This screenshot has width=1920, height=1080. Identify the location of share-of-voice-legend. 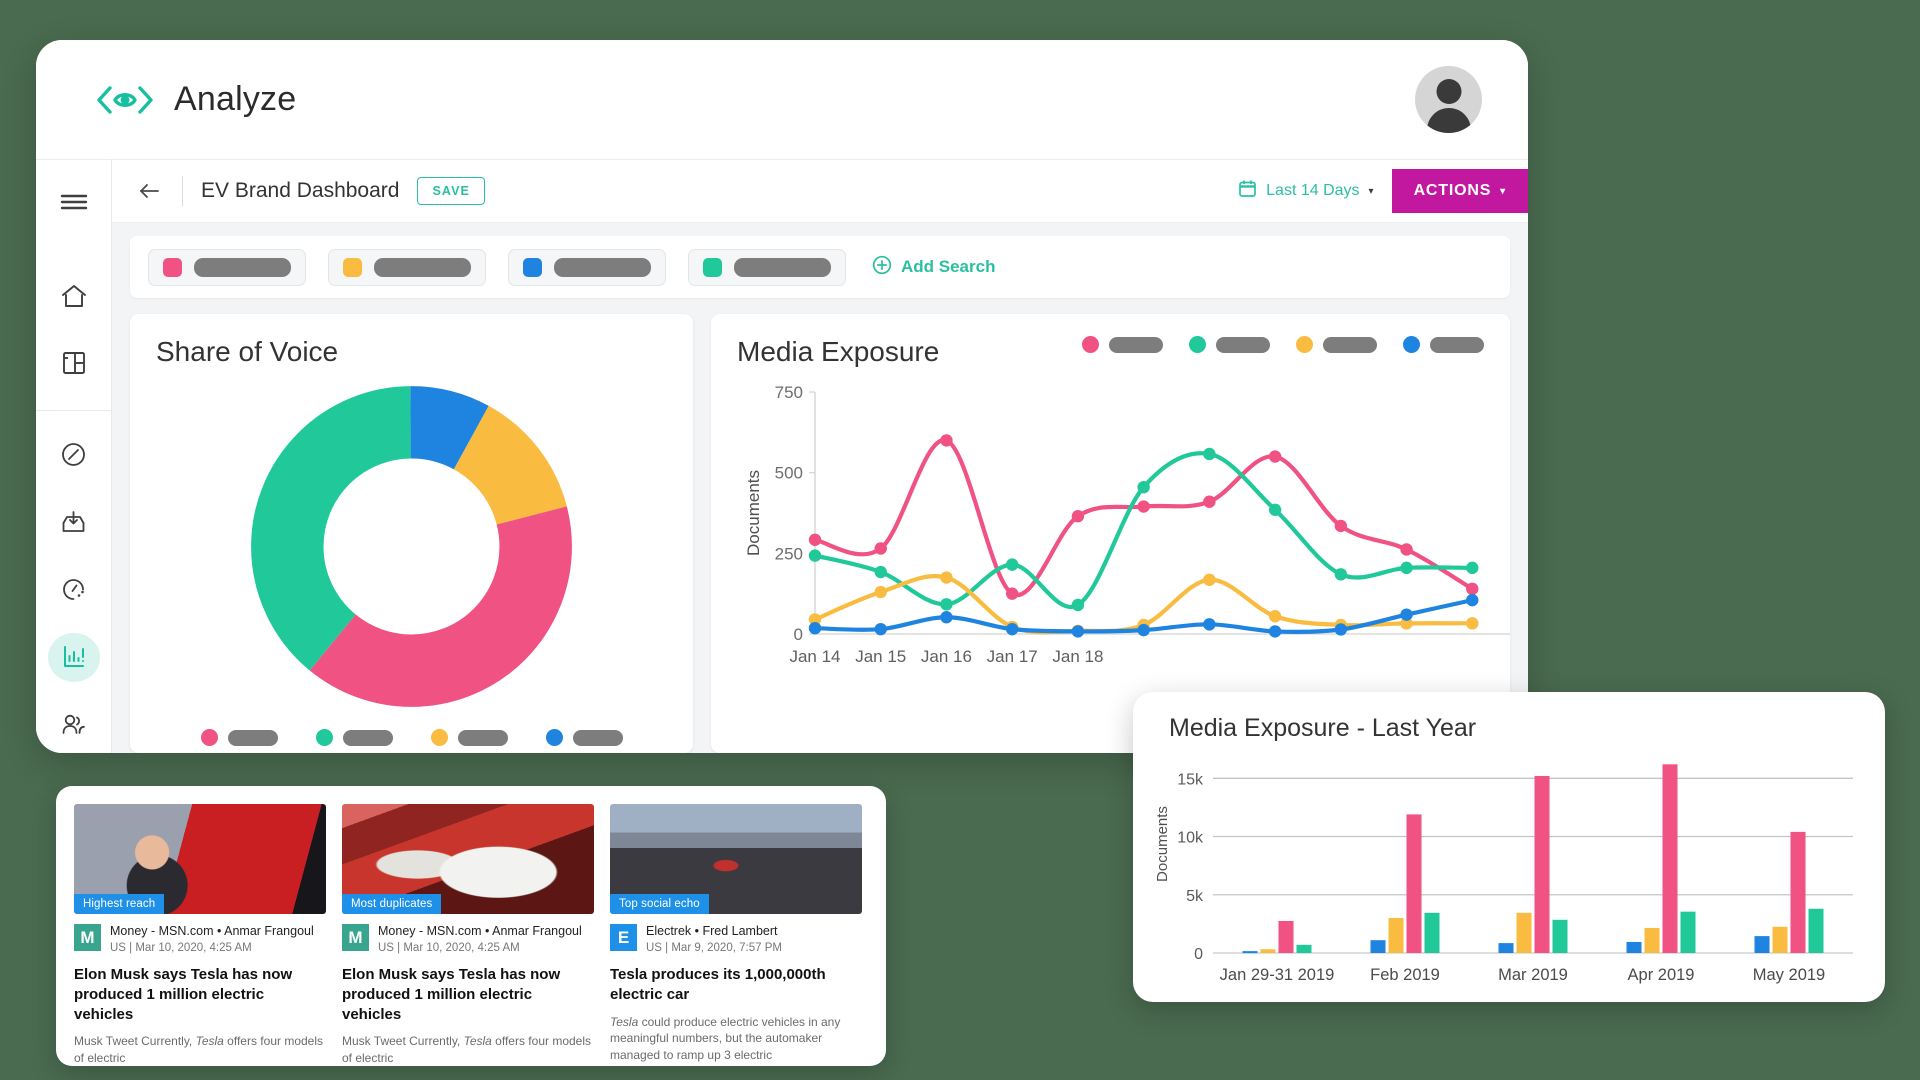
(411, 737).